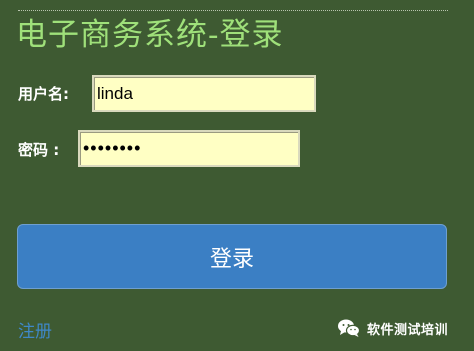 The width and height of the screenshot is (474, 351). Describe the element at coordinates (233, 10) in the screenshot. I see `top-divider` at that location.